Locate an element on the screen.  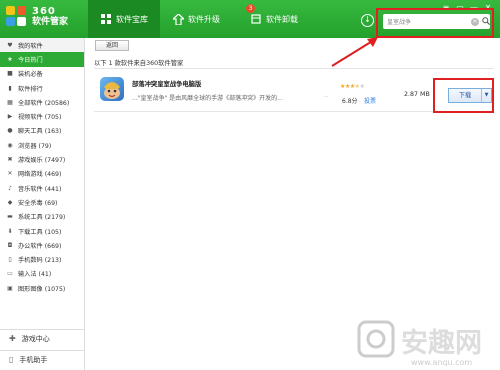
game-center-label: 游戏中心 is located at coordinates (35, 338).